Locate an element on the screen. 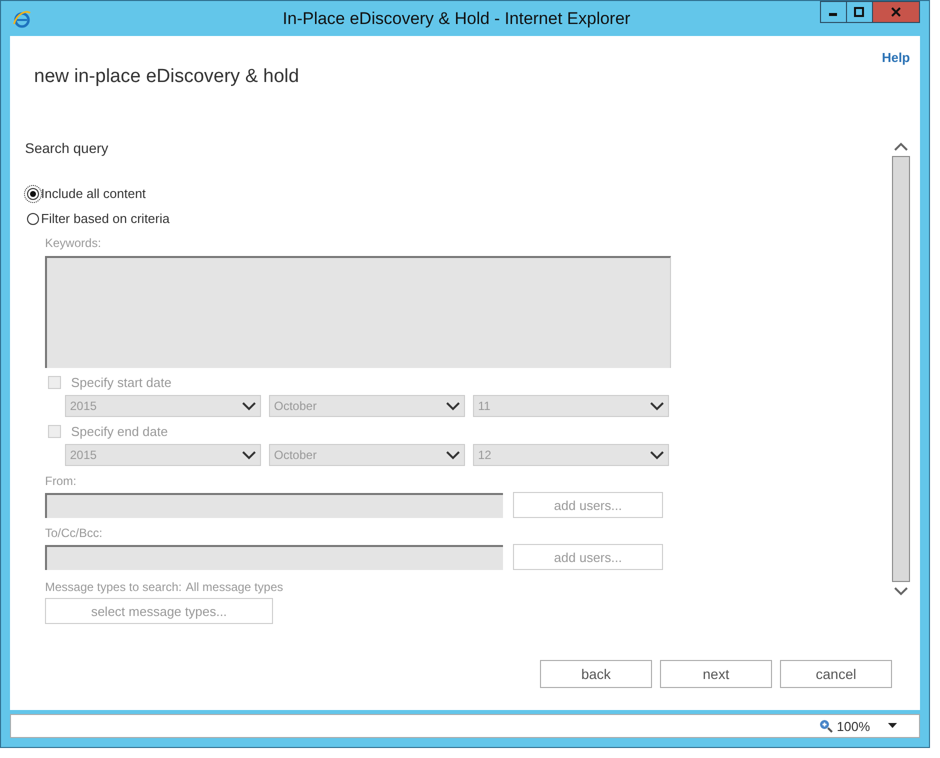  dropdown-icon is located at coordinates (892, 726).